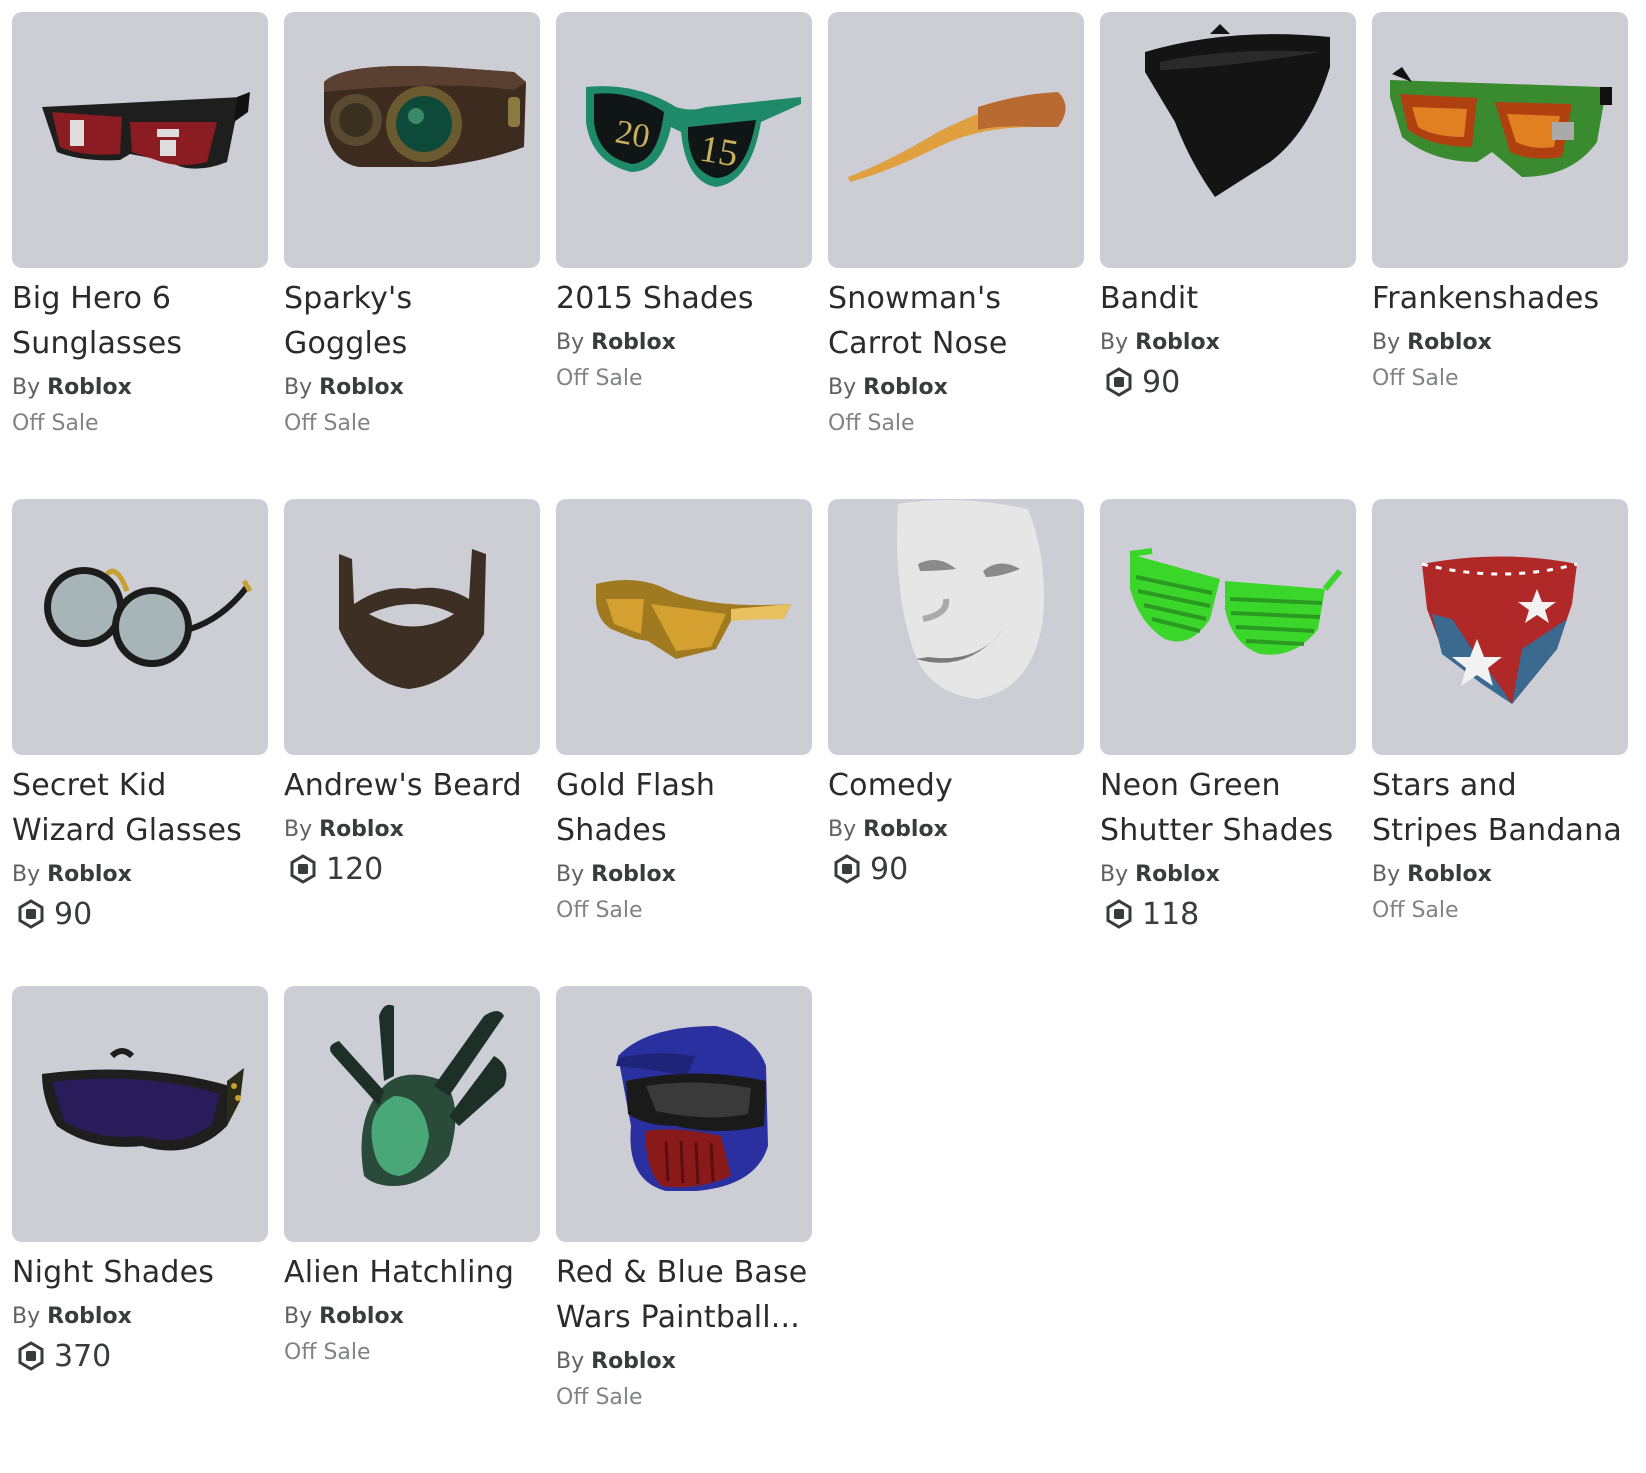 The height and width of the screenshot is (1473, 1646). What do you see at coordinates (1171, 914) in the screenshot?
I see `price-value: 118` at bounding box center [1171, 914].